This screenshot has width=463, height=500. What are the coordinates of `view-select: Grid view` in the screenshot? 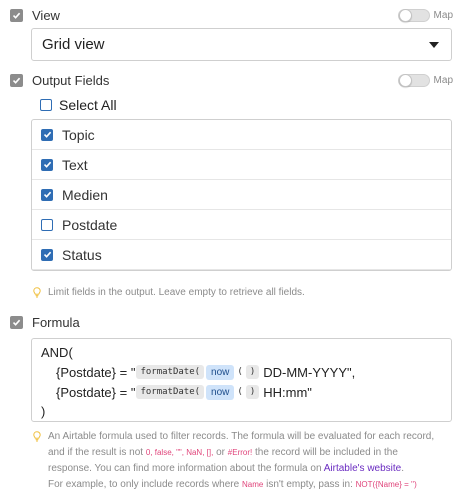 It's located at (241, 44).